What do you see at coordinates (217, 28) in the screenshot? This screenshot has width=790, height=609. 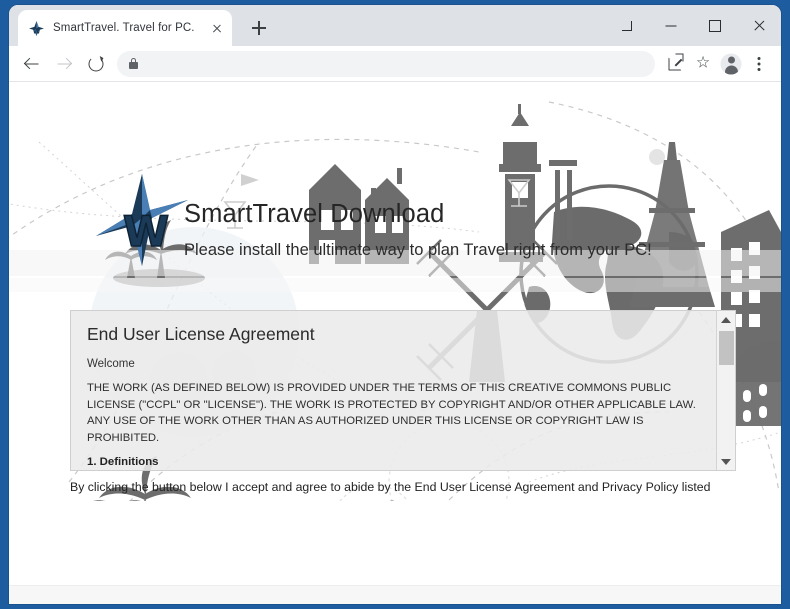 I see `close-icon` at bounding box center [217, 28].